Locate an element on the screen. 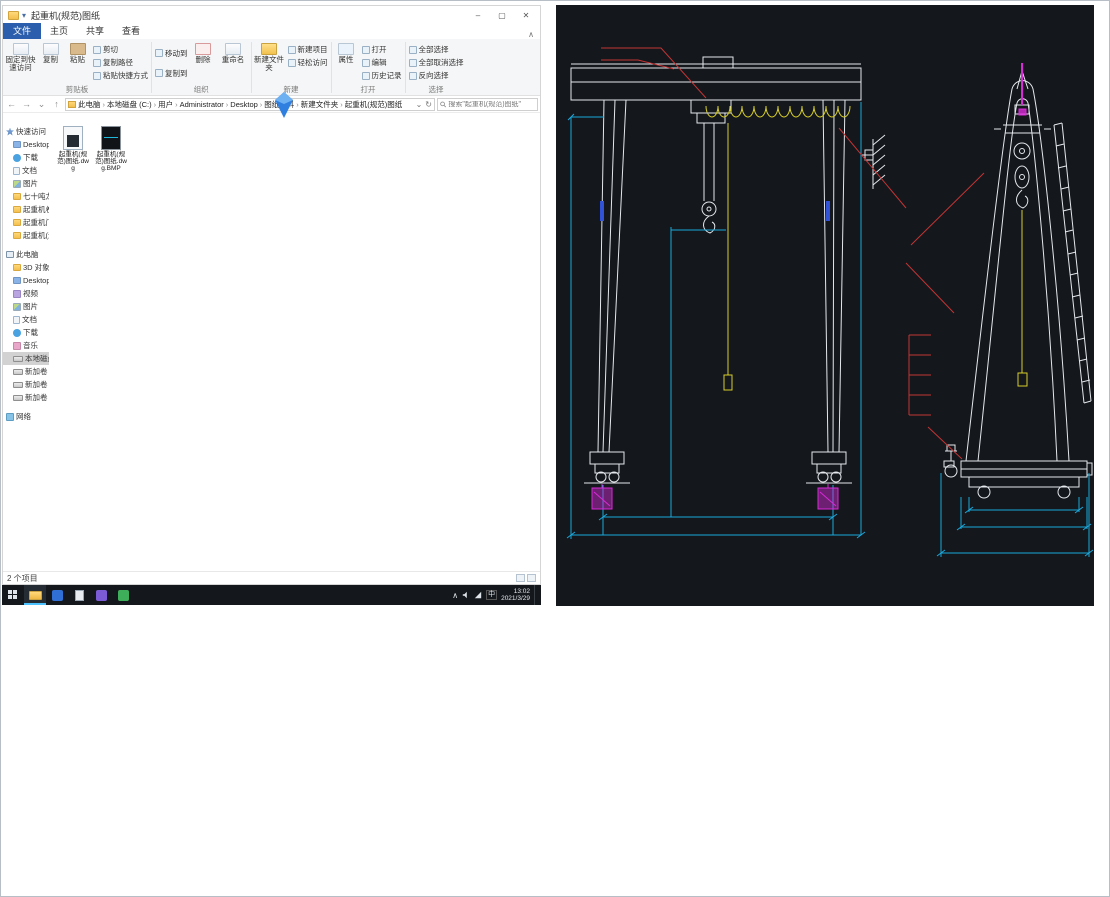 This screenshot has width=1110, height=897. start-button is located at coordinates (13, 595).